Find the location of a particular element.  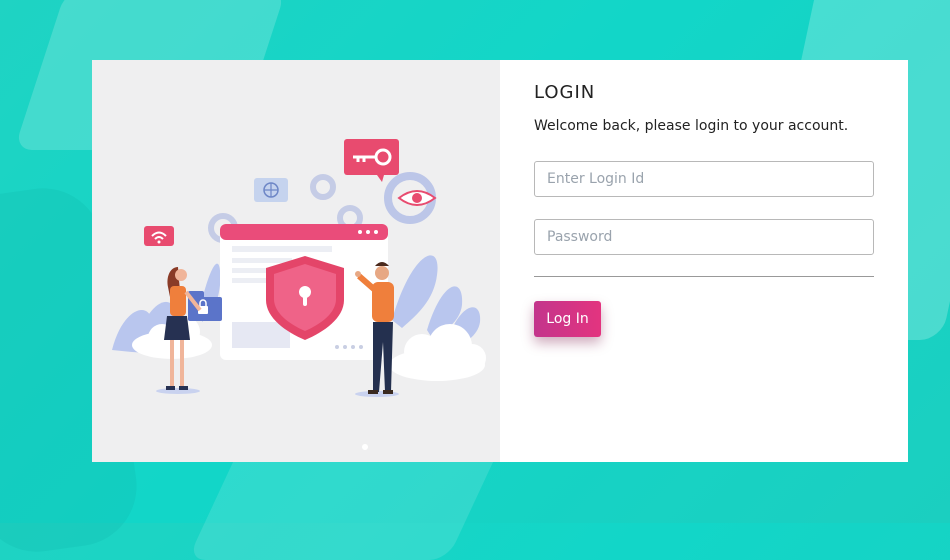

key-icon is located at coordinates (371, 160).